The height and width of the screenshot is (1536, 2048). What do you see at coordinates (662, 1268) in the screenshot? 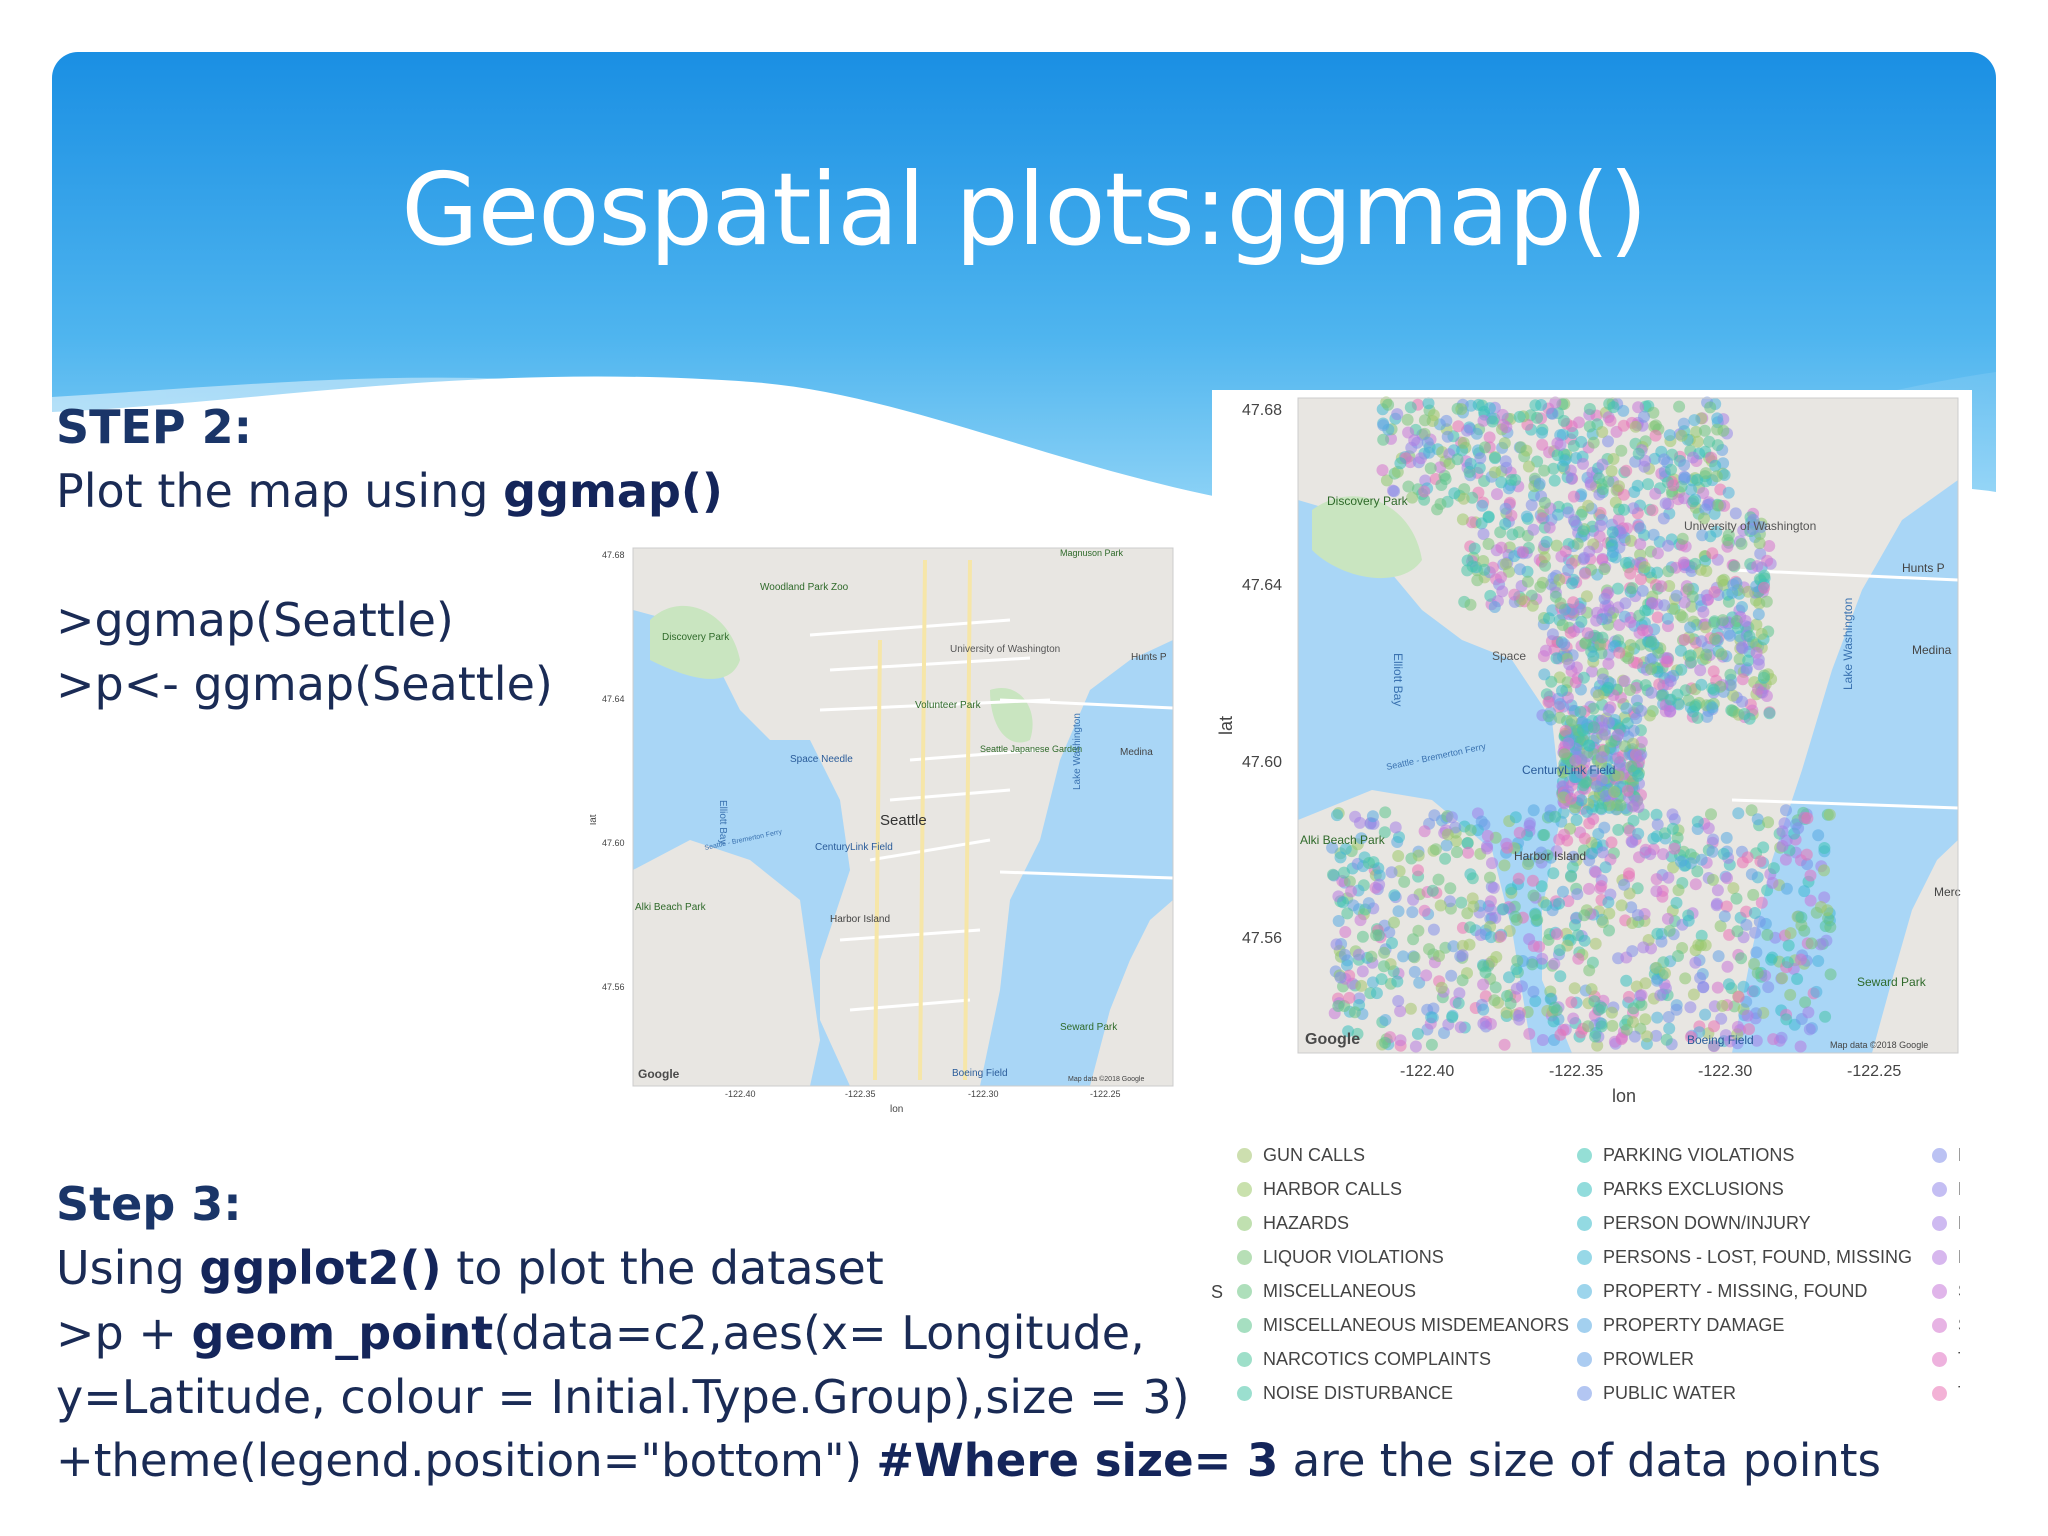
I see `step3-line1-suffix: to plot the dataset` at bounding box center [662, 1268].